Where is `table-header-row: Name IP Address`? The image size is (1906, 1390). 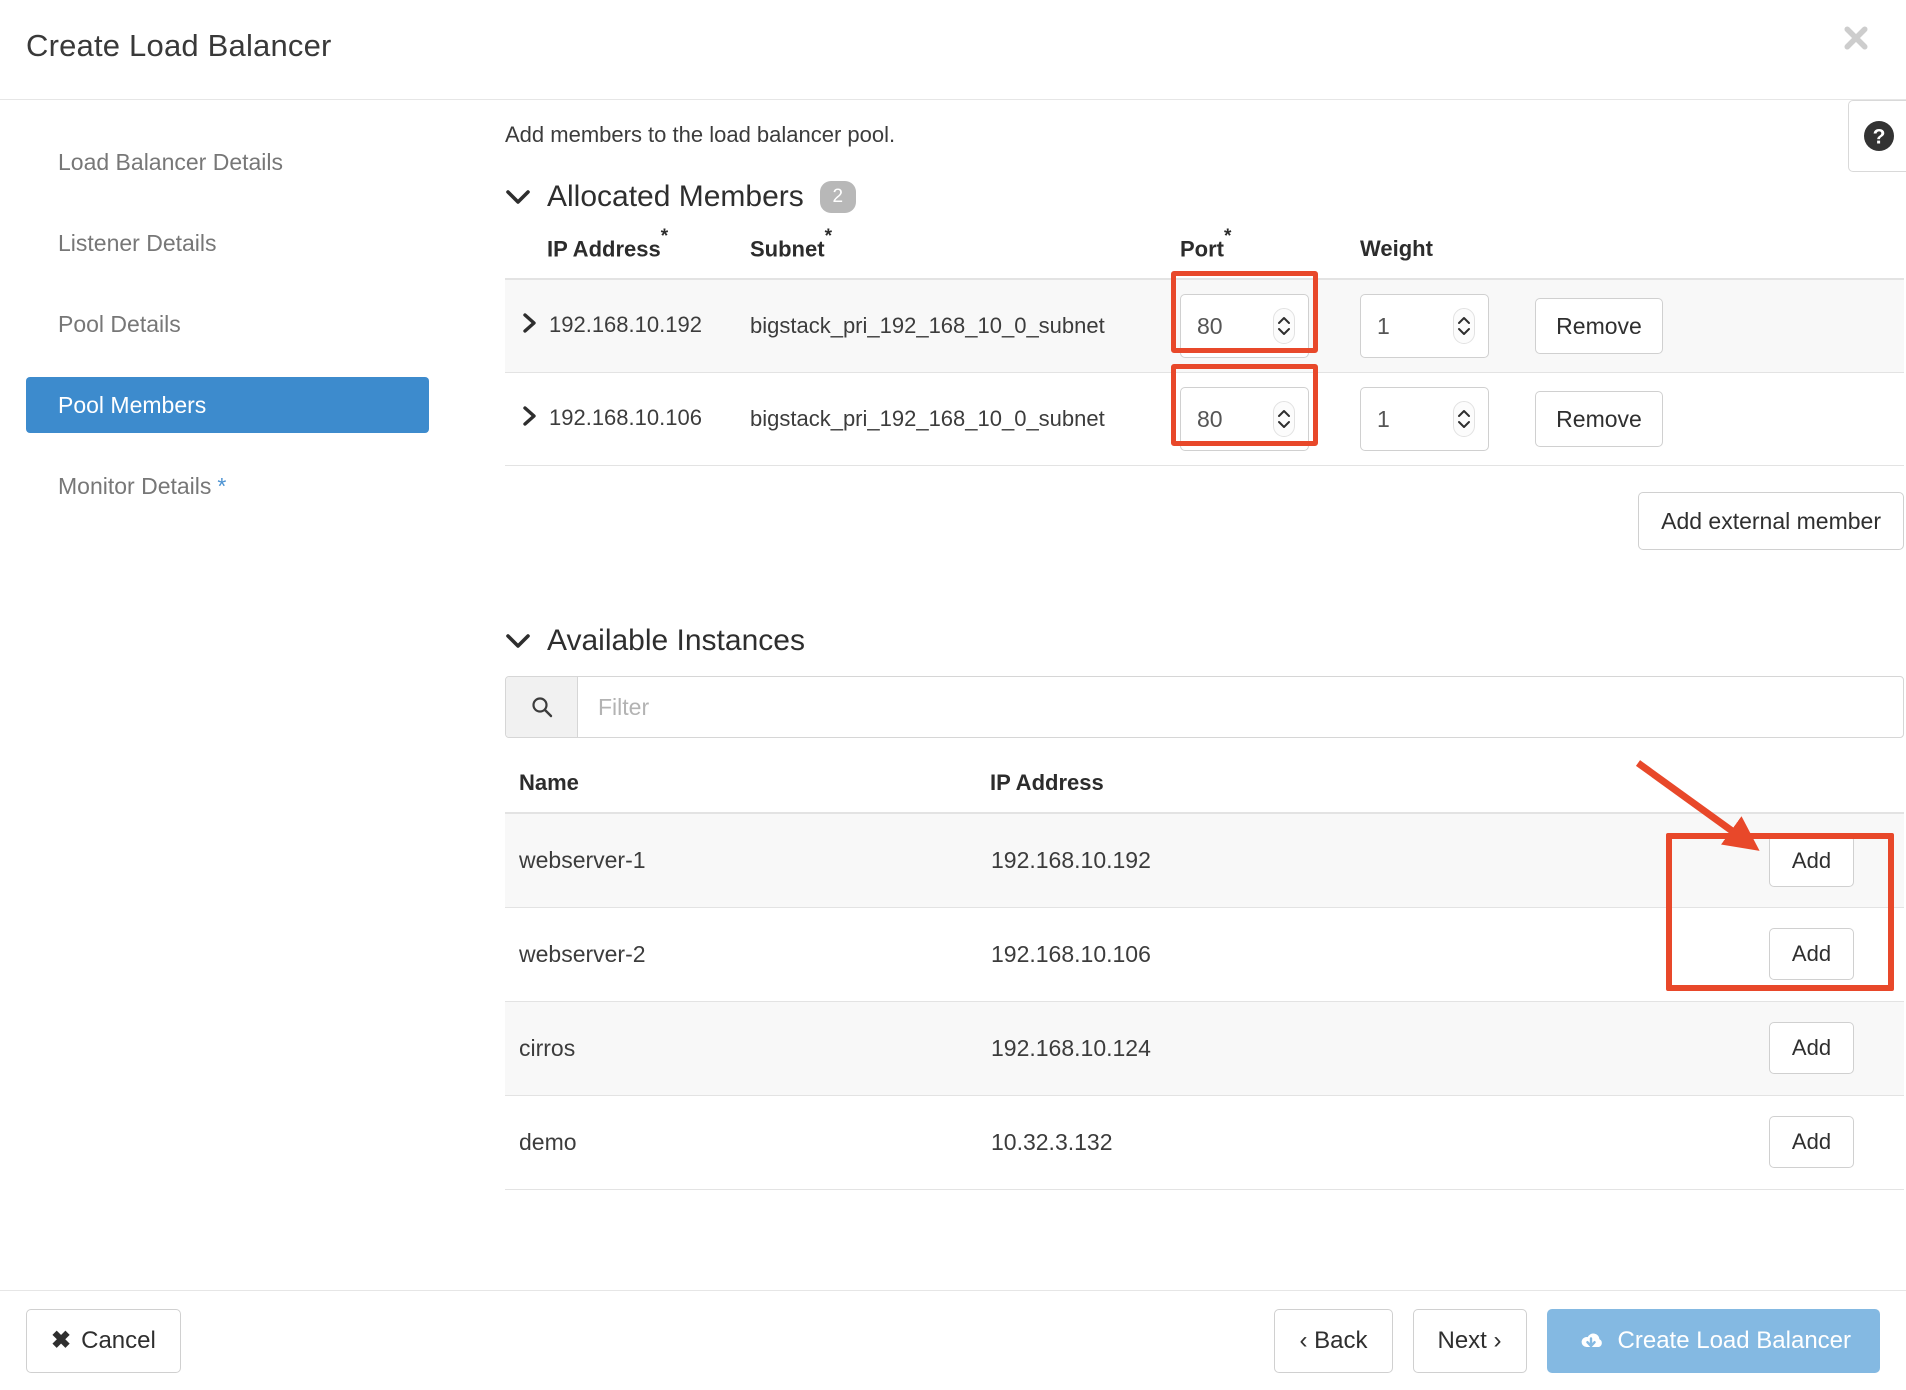
table-header-row: Name IP Address is located at coordinates (1204, 792).